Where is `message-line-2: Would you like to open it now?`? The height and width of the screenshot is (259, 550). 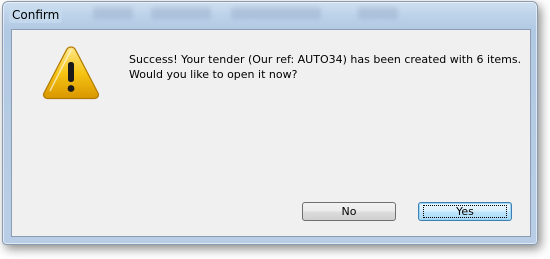
message-line-2: Would you like to open it now? is located at coordinates (213, 74).